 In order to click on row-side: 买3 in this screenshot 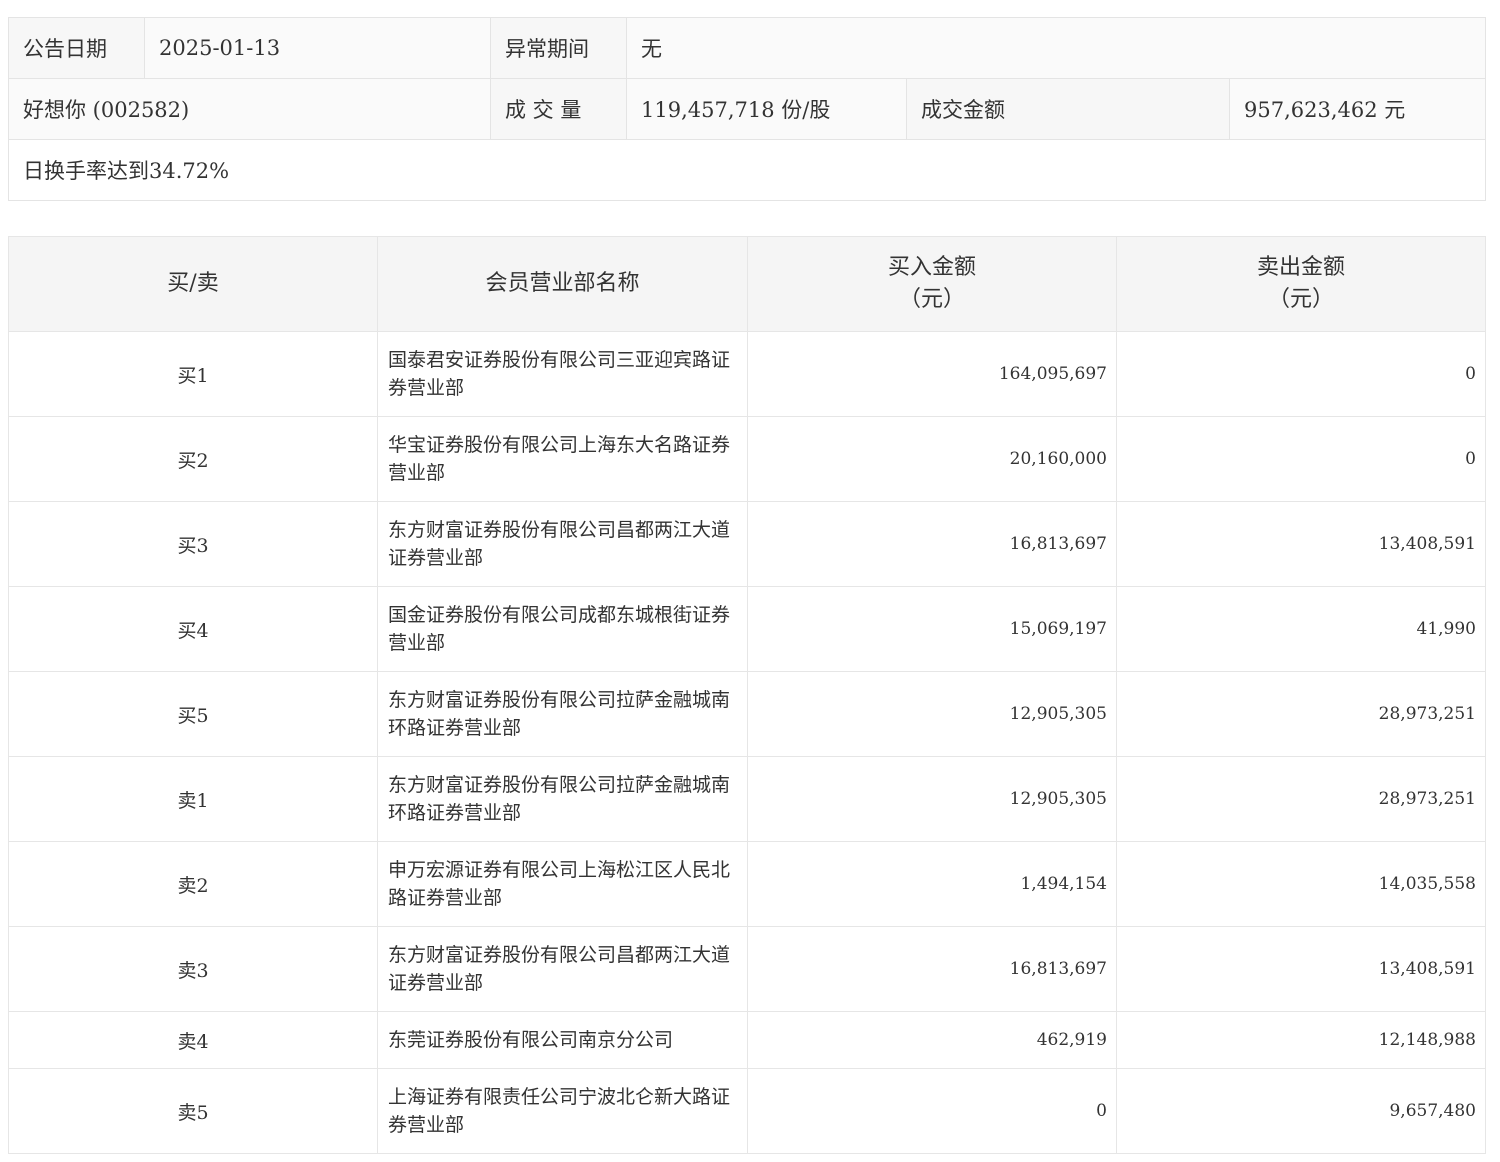, I will do `click(193, 544)`.